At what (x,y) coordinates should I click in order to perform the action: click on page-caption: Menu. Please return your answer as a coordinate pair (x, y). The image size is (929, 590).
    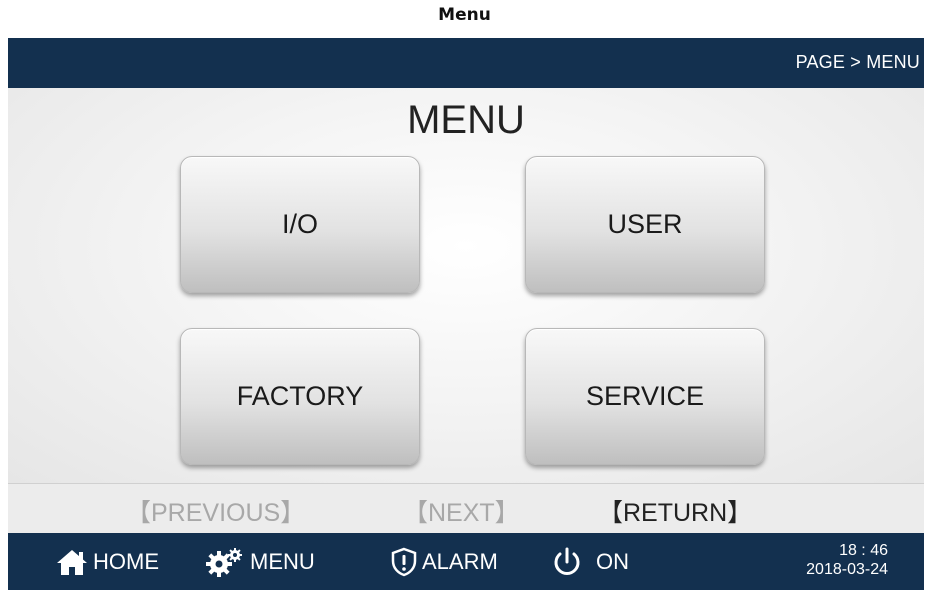
    Looking at the image, I should click on (464, 15).